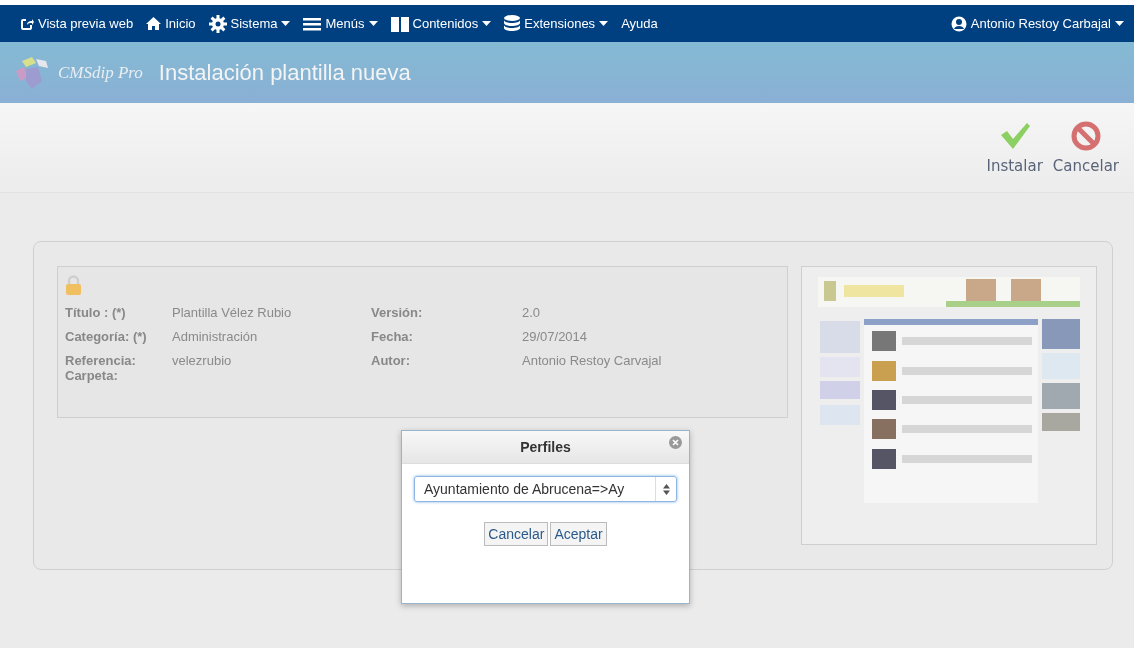  Describe the element at coordinates (592, 361) in the screenshot. I see `field-value: Antonio Restoy Carvajal` at that location.